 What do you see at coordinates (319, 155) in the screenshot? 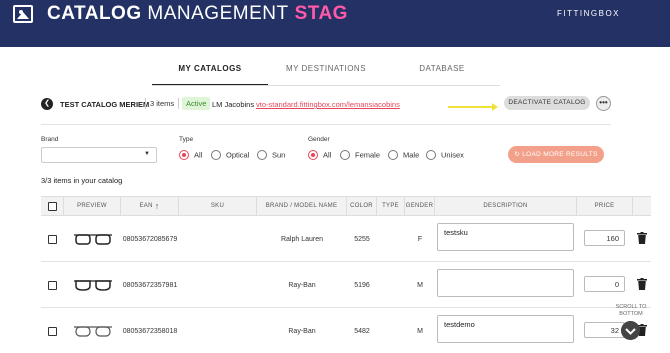
I see `gender-radio-all: All` at bounding box center [319, 155].